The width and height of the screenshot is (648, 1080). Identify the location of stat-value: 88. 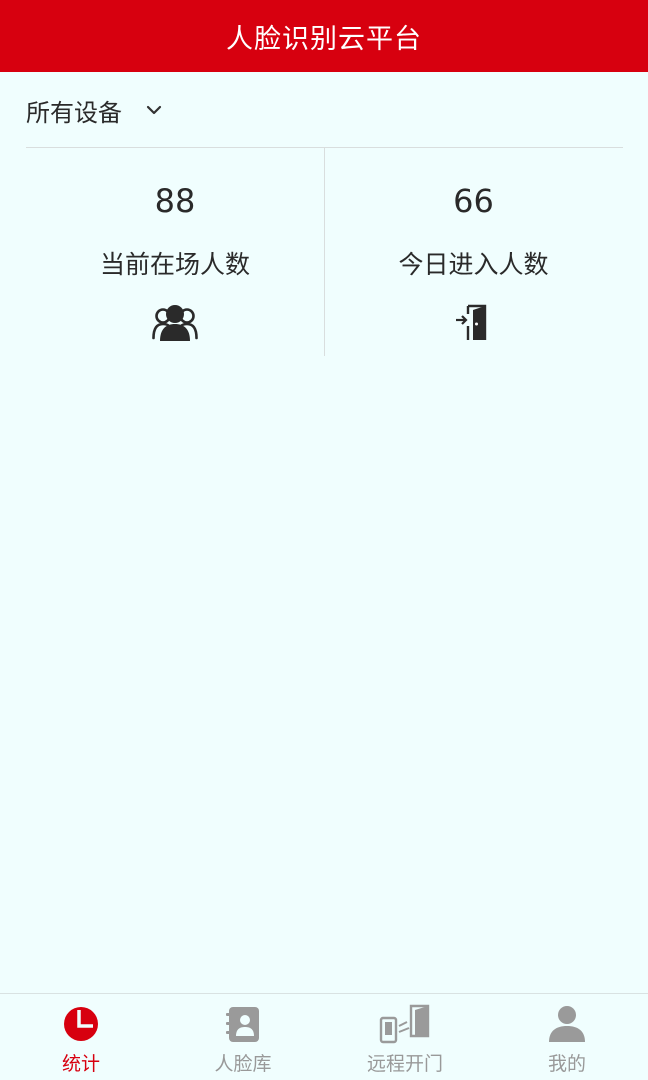
(175, 201).